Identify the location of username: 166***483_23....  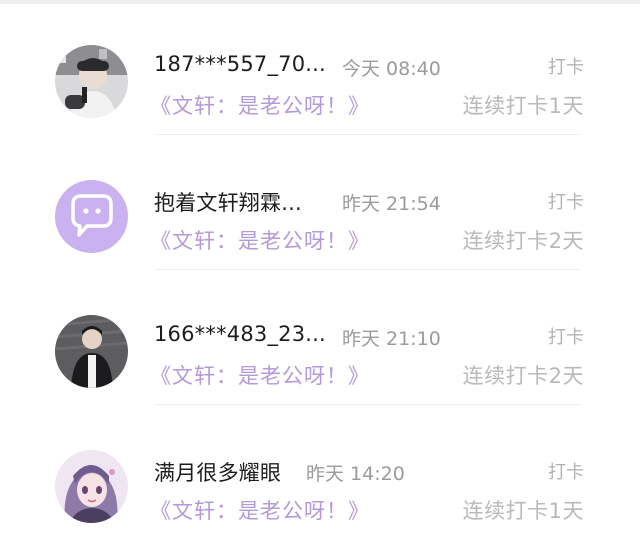
(240, 334).